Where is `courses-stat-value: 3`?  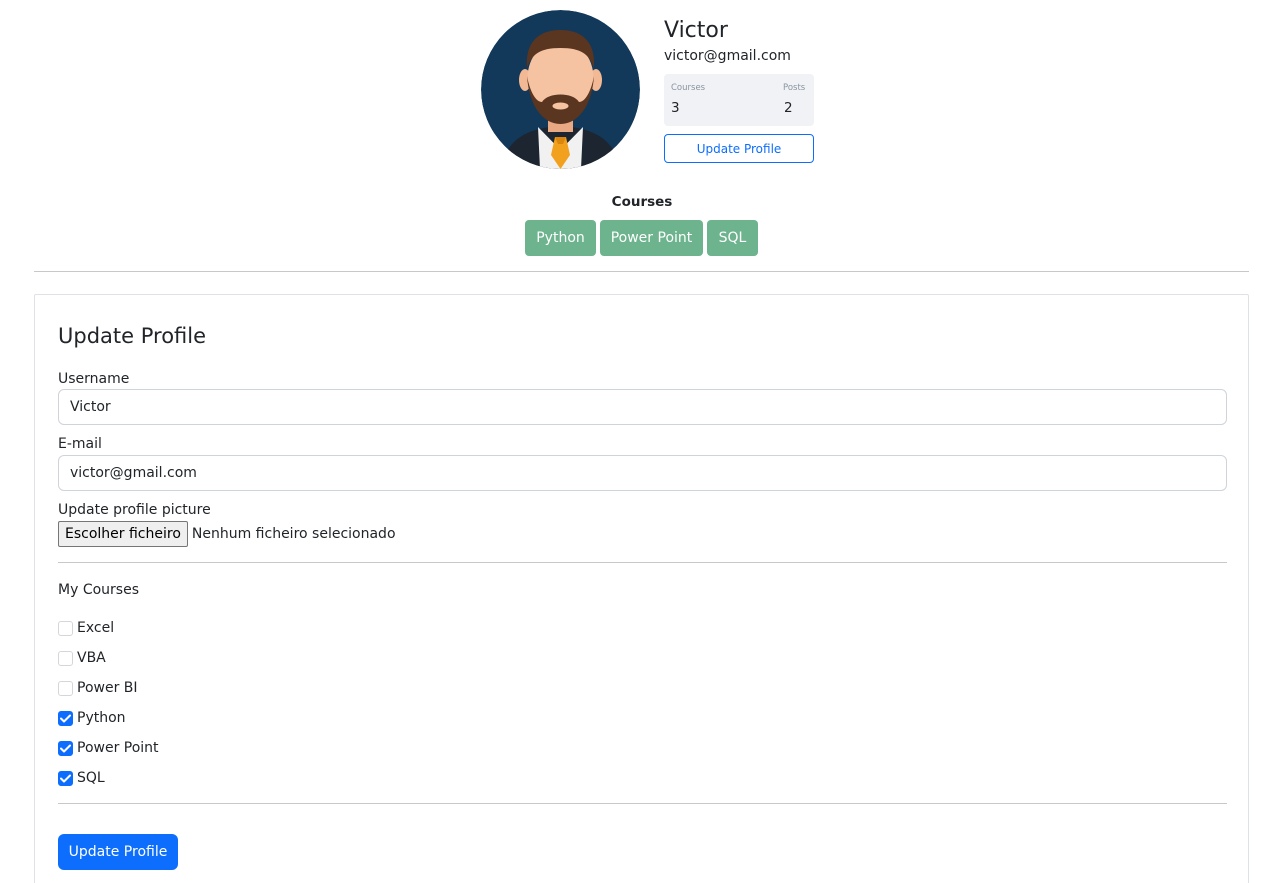
courses-stat-value: 3 is located at coordinates (675, 108).